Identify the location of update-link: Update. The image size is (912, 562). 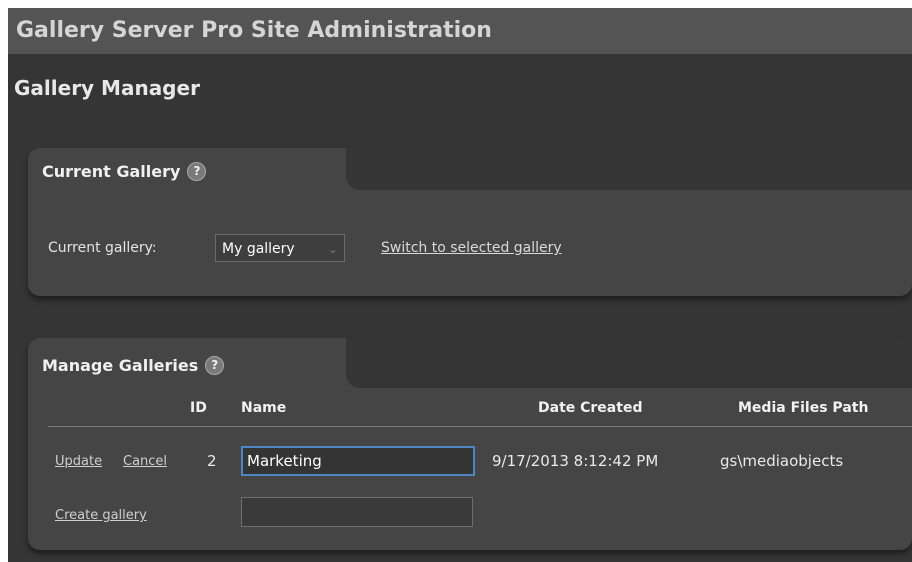
(78, 461).